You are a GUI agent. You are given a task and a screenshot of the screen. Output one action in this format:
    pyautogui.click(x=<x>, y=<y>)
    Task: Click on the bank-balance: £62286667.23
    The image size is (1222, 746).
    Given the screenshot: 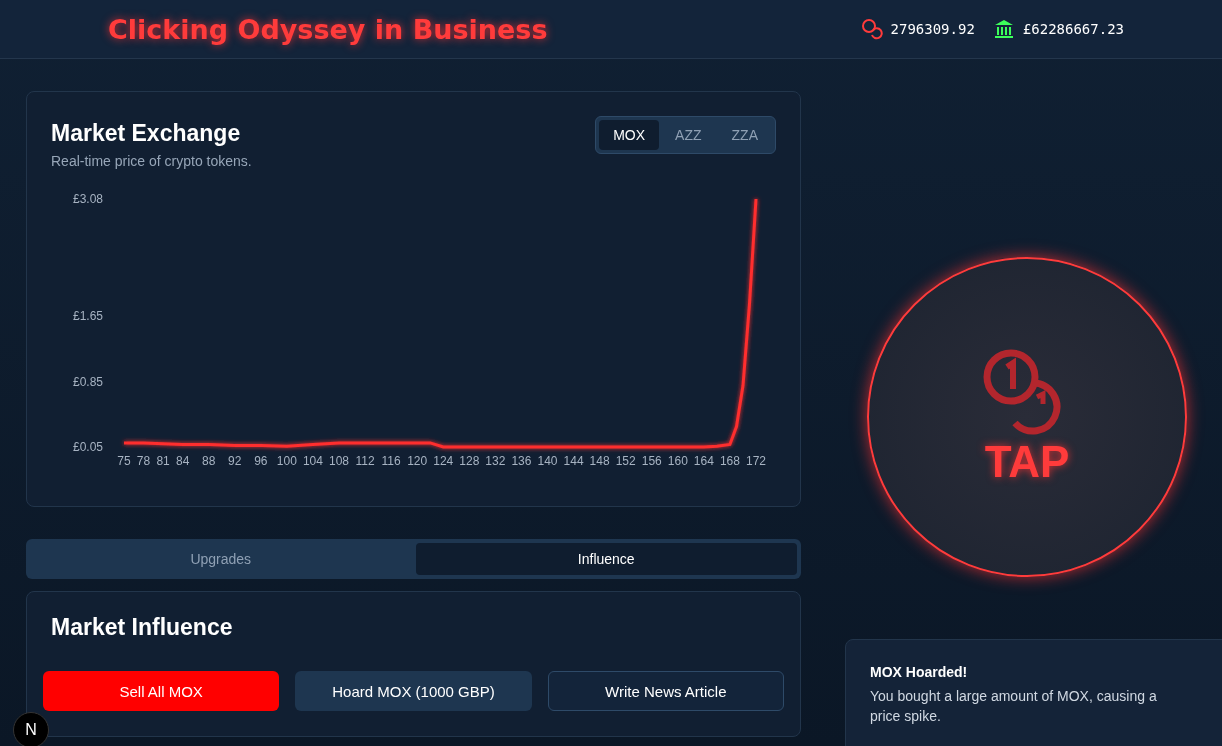 What is the action you would take?
    pyautogui.click(x=1073, y=29)
    